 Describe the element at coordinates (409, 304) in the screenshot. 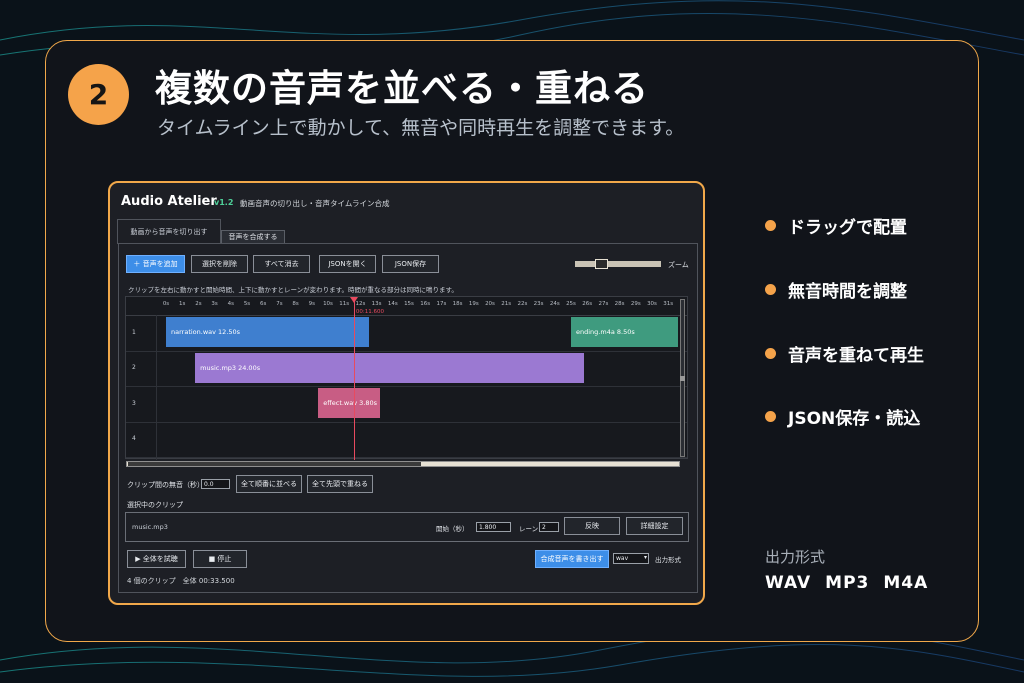

I see `ruler-tick-label: 15s` at that location.